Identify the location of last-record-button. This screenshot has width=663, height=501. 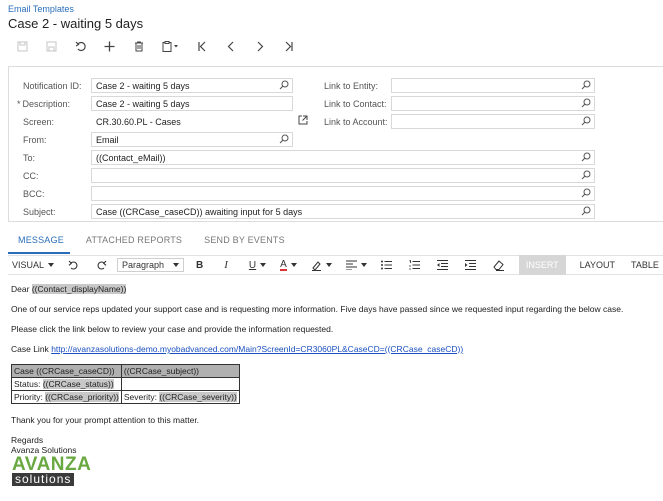
(288, 46).